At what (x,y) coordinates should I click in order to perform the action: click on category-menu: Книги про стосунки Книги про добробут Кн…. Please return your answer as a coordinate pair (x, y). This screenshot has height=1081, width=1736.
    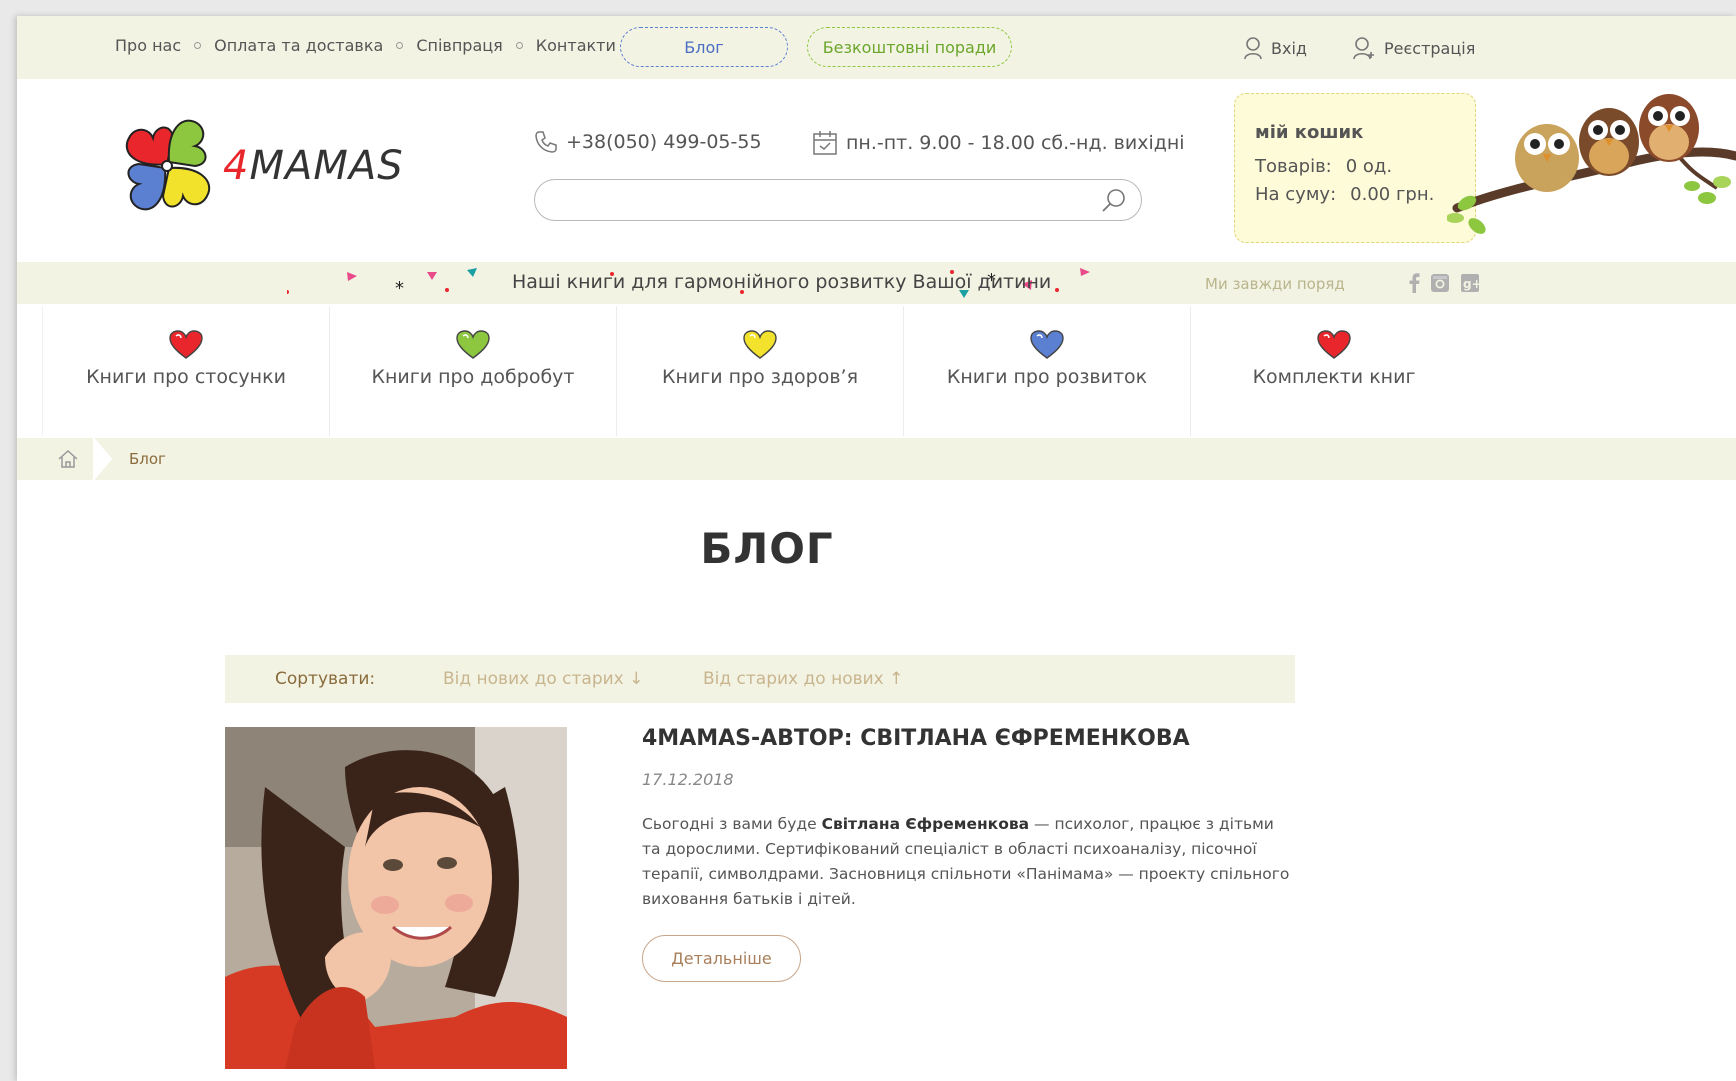
    Looking at the image, I should click on (759, 371).